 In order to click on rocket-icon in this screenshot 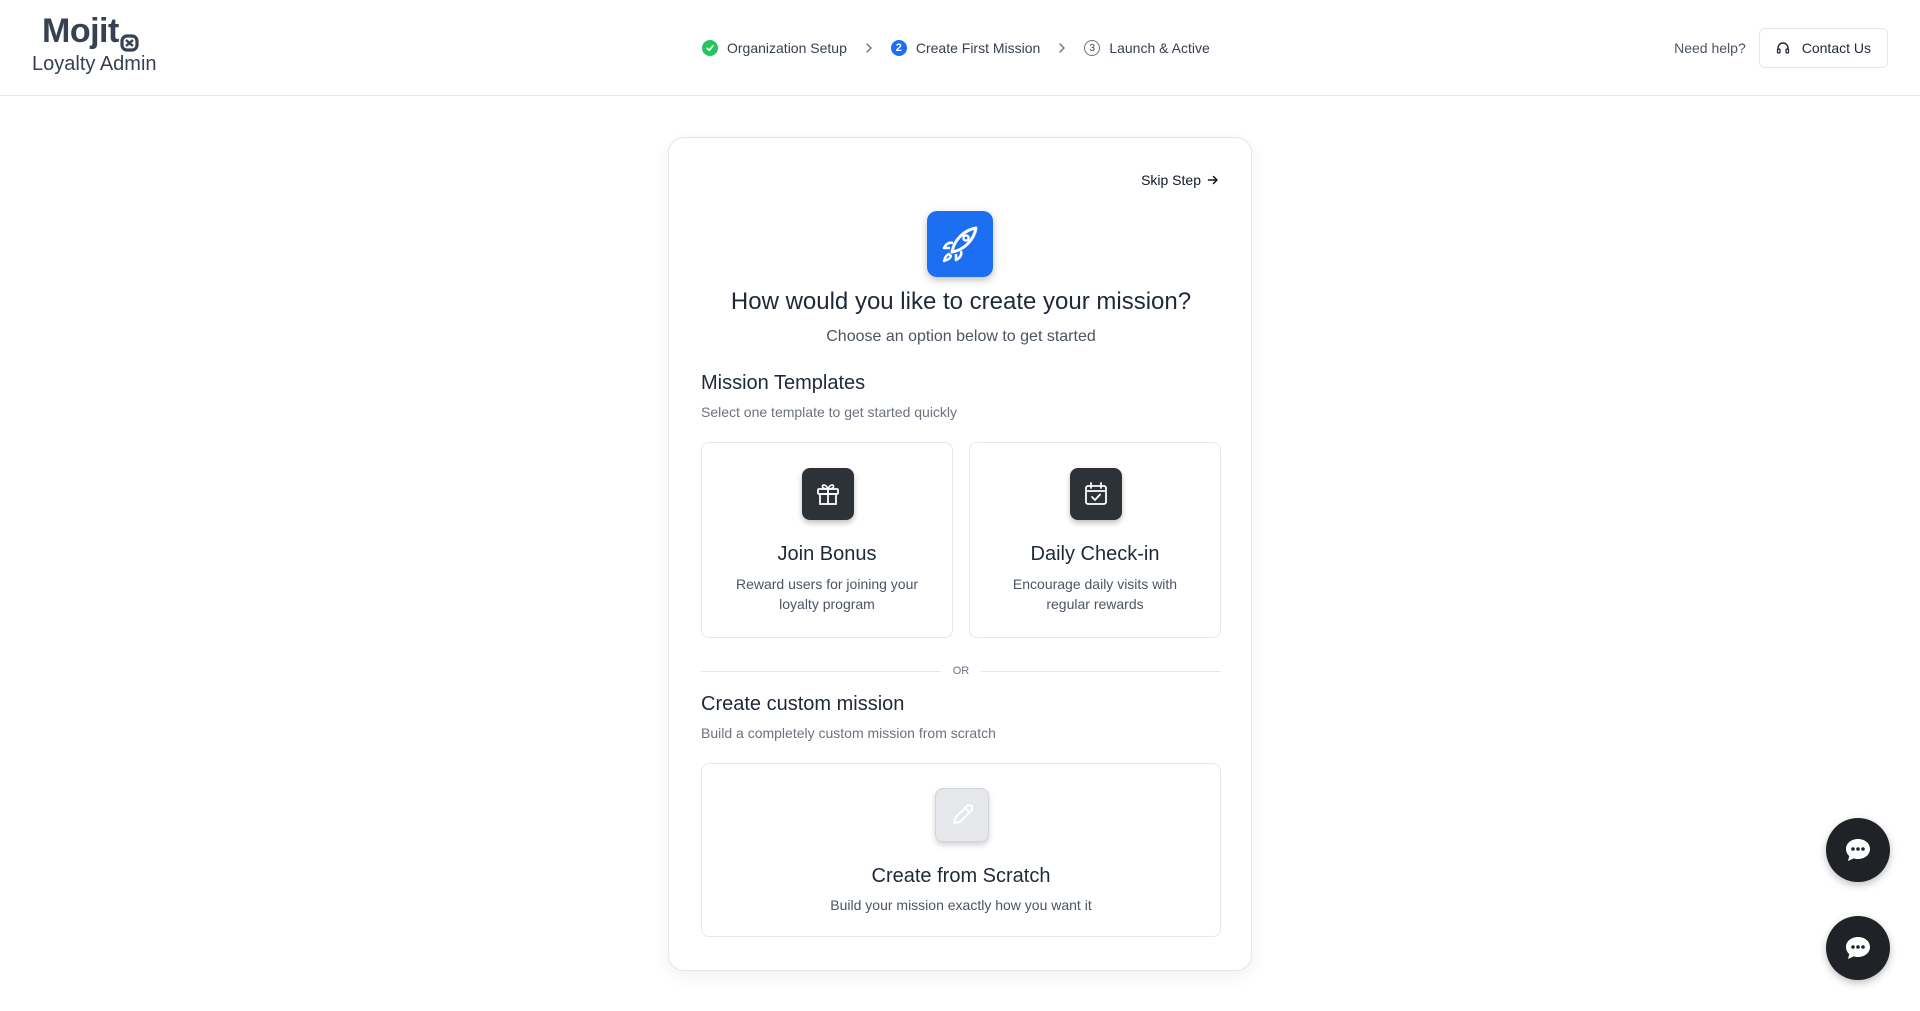, I will do `click(960, 244)`.